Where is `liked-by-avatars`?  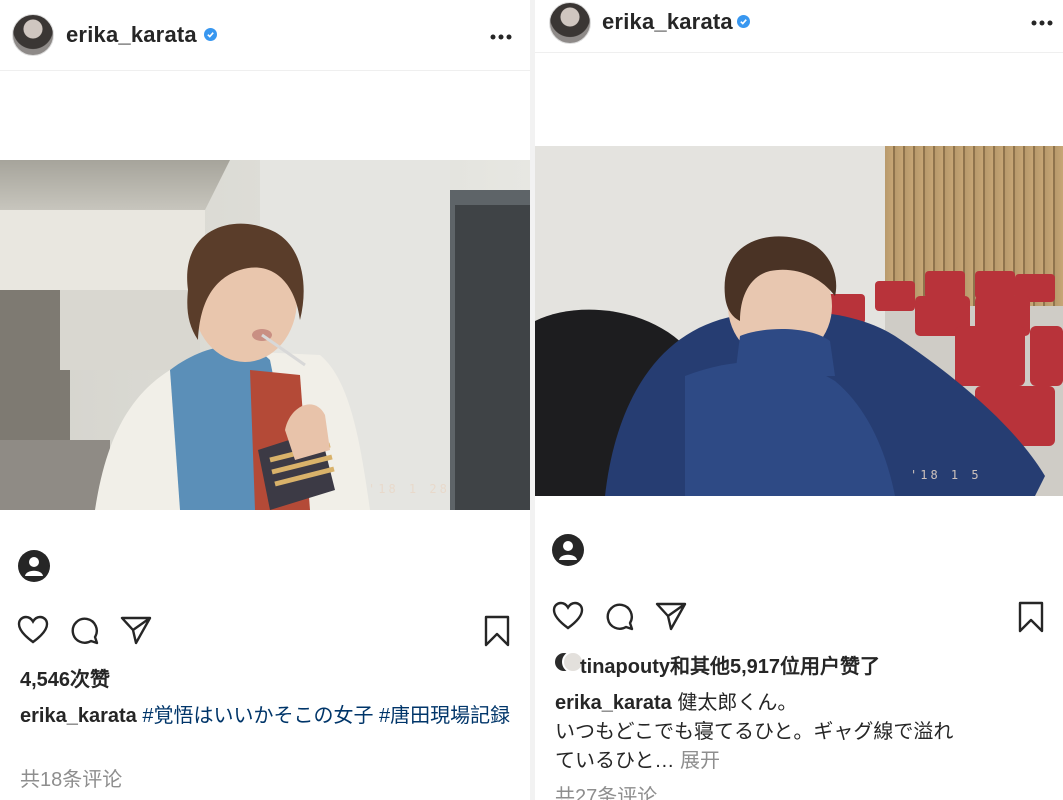
liked-by-avatars is located at coordinates (568, 661).